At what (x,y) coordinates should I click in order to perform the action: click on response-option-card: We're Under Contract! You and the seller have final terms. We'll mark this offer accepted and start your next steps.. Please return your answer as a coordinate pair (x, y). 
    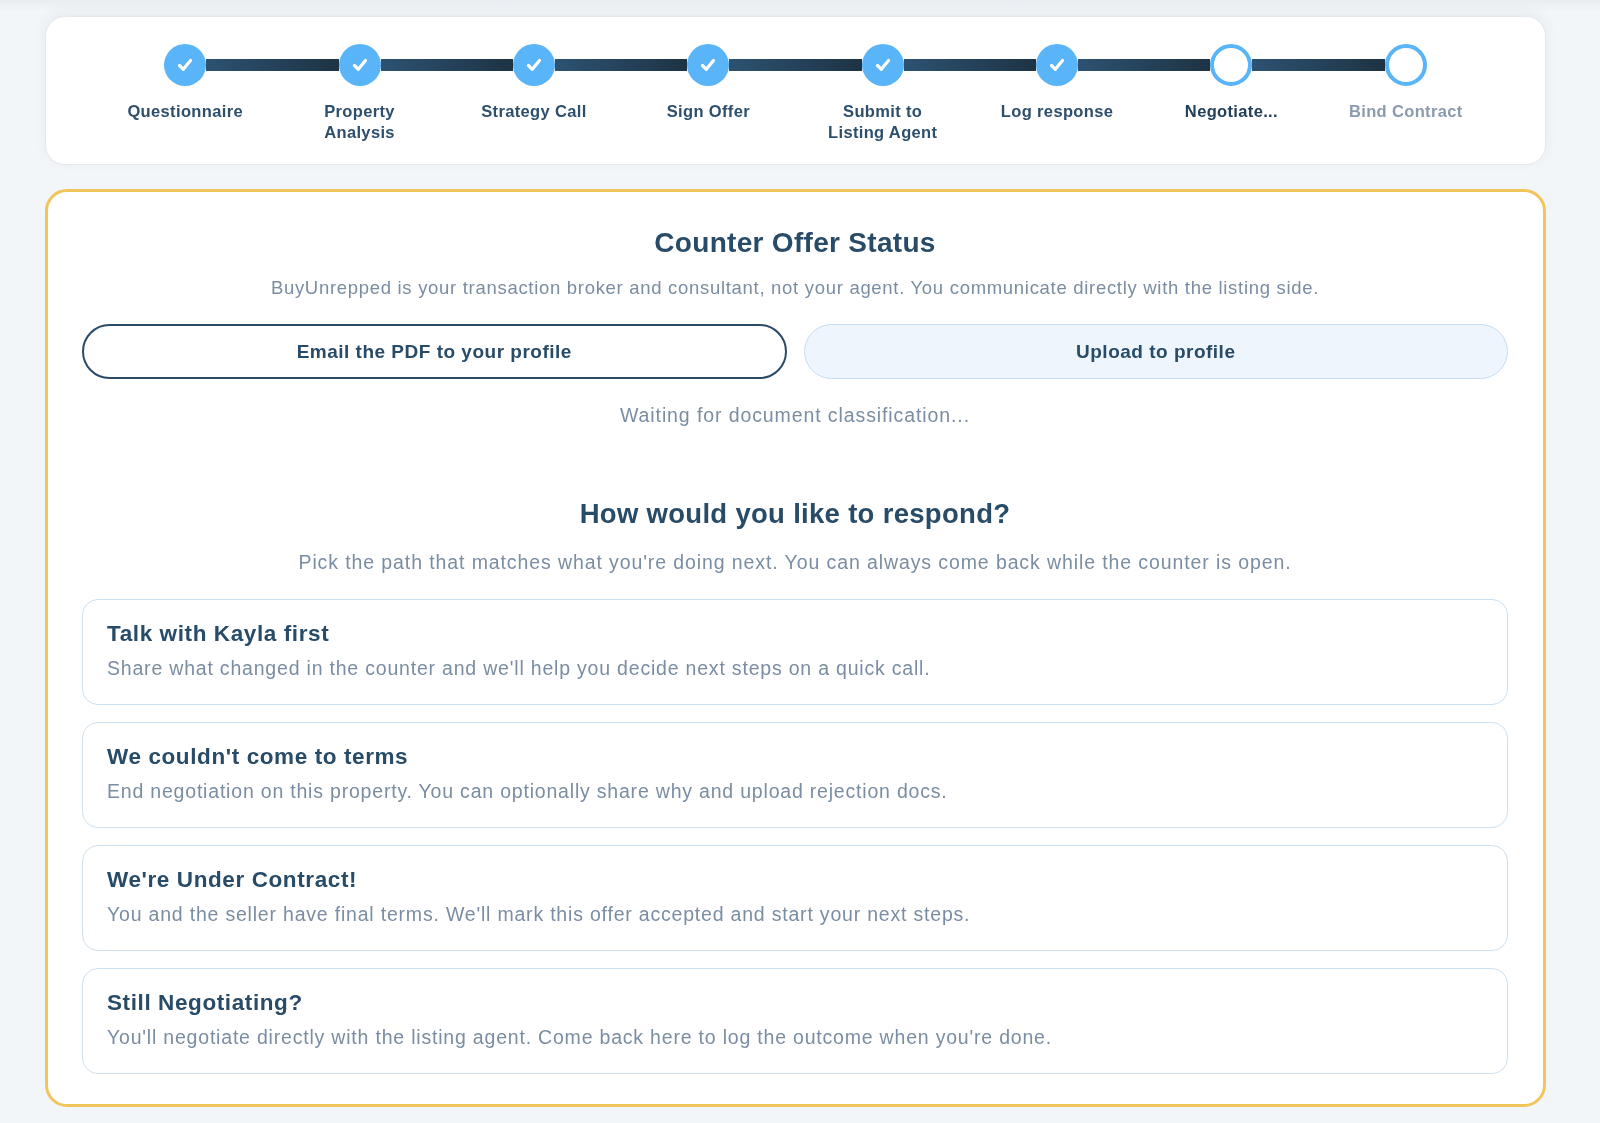
    Looking at the image, I should click on (795, 898).